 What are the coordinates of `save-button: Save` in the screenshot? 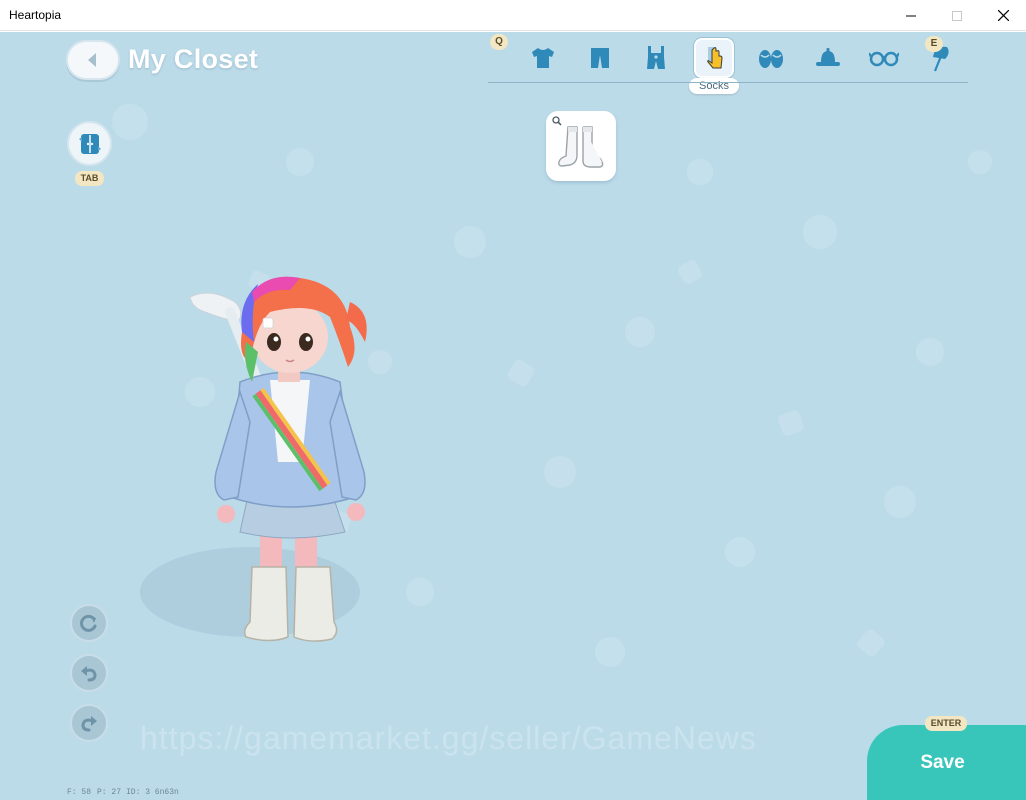 It's located at (946, 762).